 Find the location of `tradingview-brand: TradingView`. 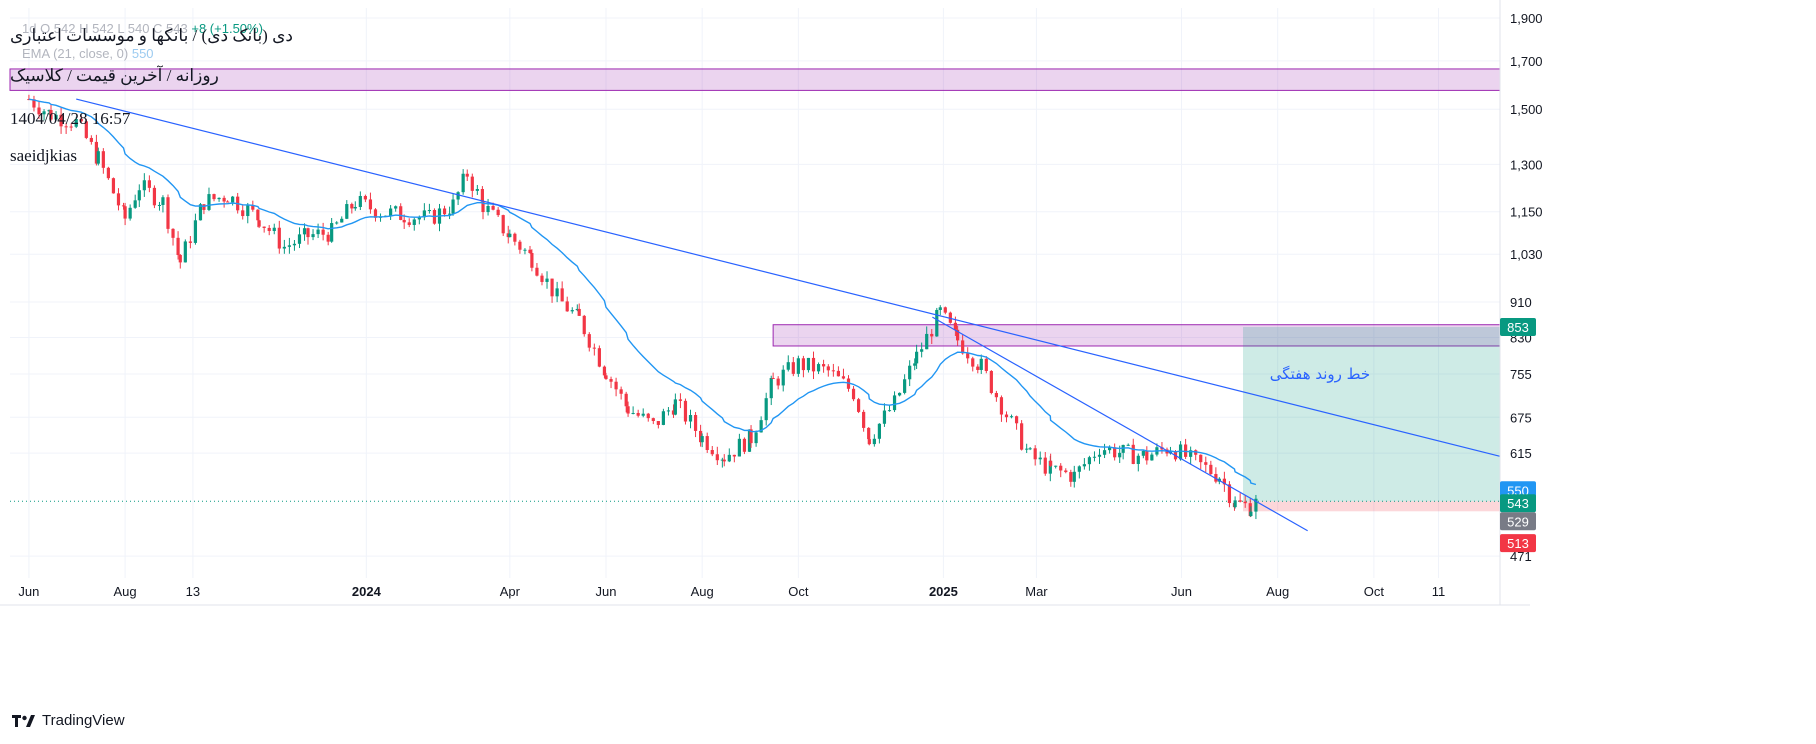

tradingview-brand: TradingView is located at coordinates (68, 720).